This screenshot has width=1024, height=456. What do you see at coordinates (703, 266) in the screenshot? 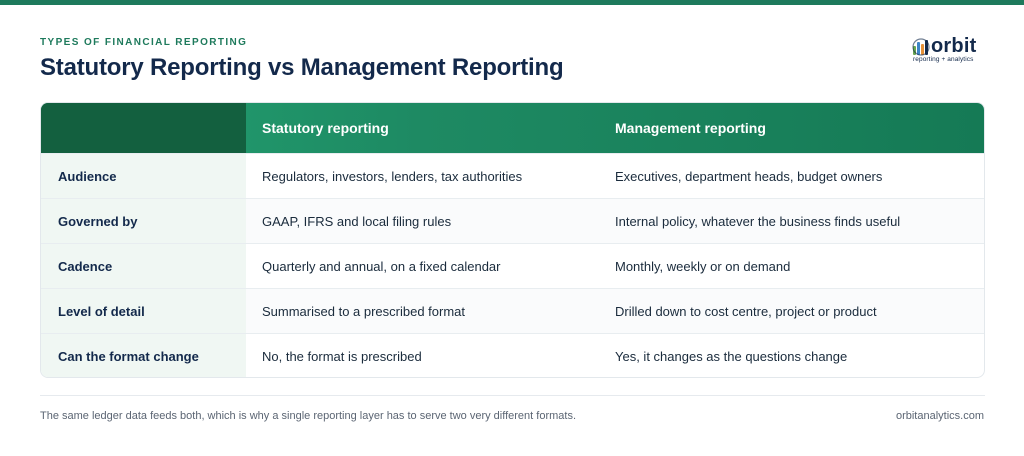
I see `management-cell: Monthly, weekly or on demand` at bounding box center [703, 266].